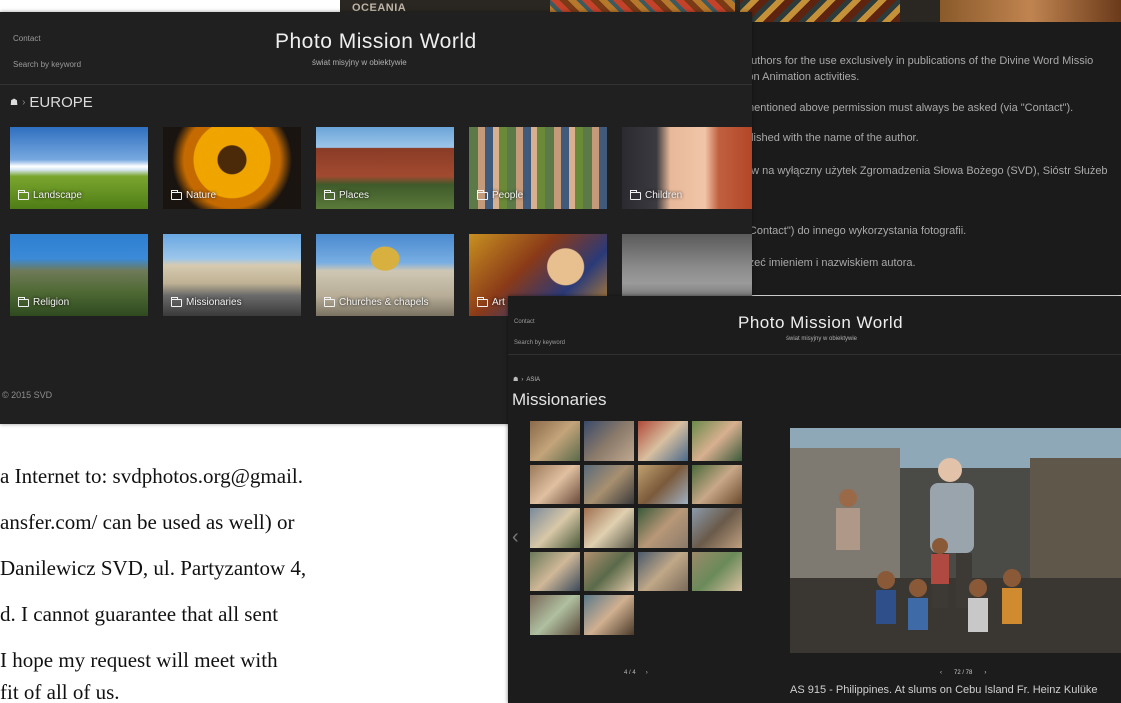  I want to click on breadcrumb: ☗ › ASIA, so click(527, 380).